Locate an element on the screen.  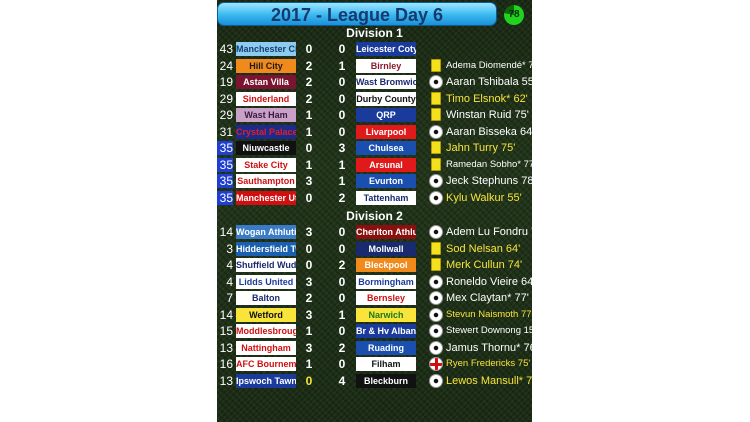
away-team: QRP is located at coordinates (386, 115).